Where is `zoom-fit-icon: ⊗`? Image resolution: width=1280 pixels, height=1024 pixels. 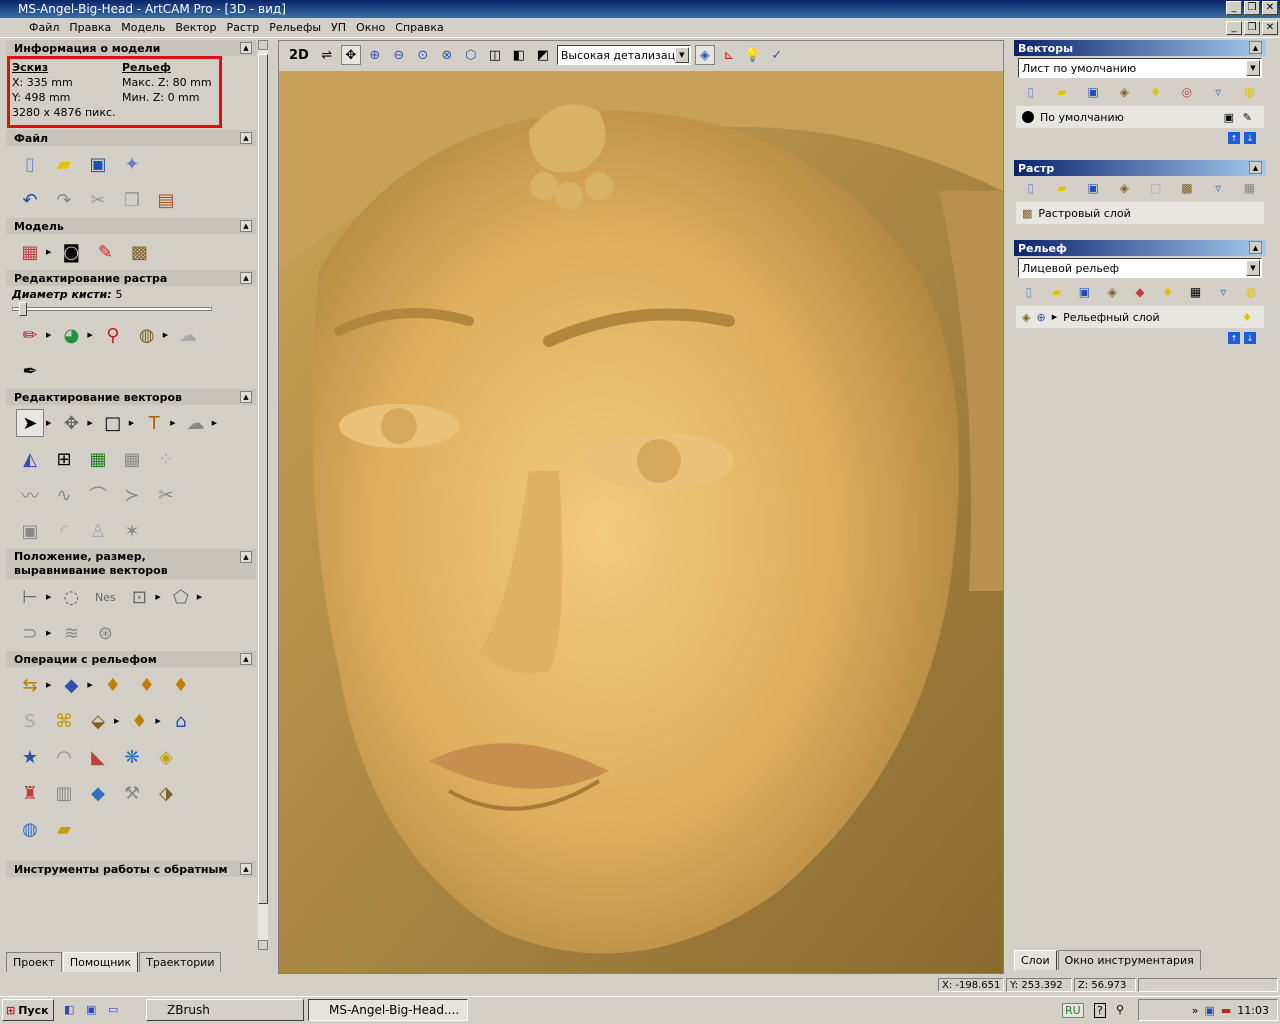
zoom-fit-icon: ⊗ is located at coordinates (447, 55).